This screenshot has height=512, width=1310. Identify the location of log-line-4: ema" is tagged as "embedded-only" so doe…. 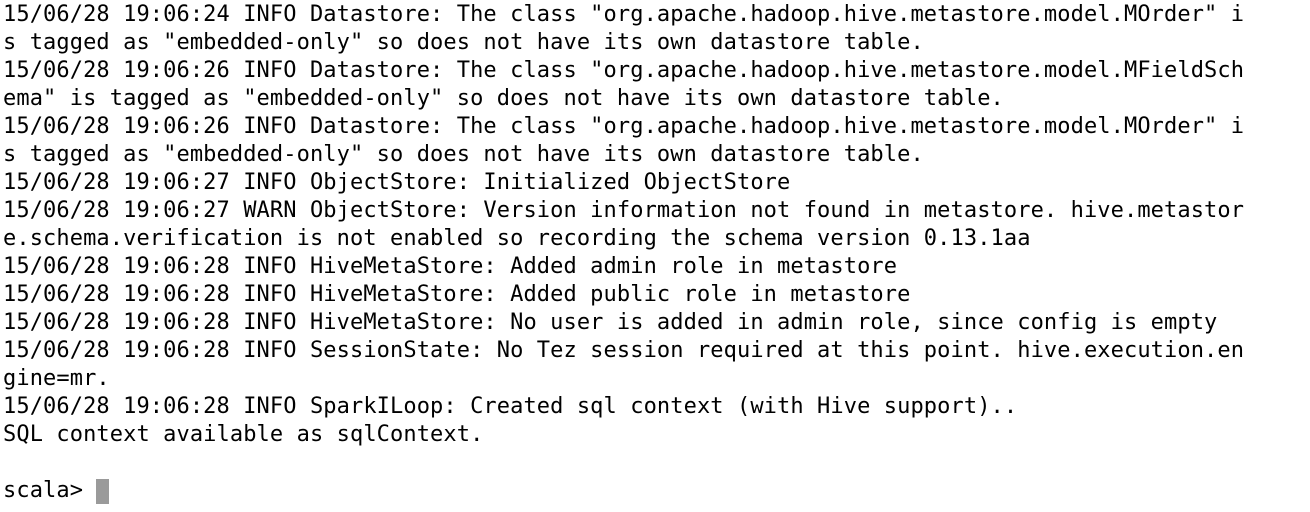
(503, 98).